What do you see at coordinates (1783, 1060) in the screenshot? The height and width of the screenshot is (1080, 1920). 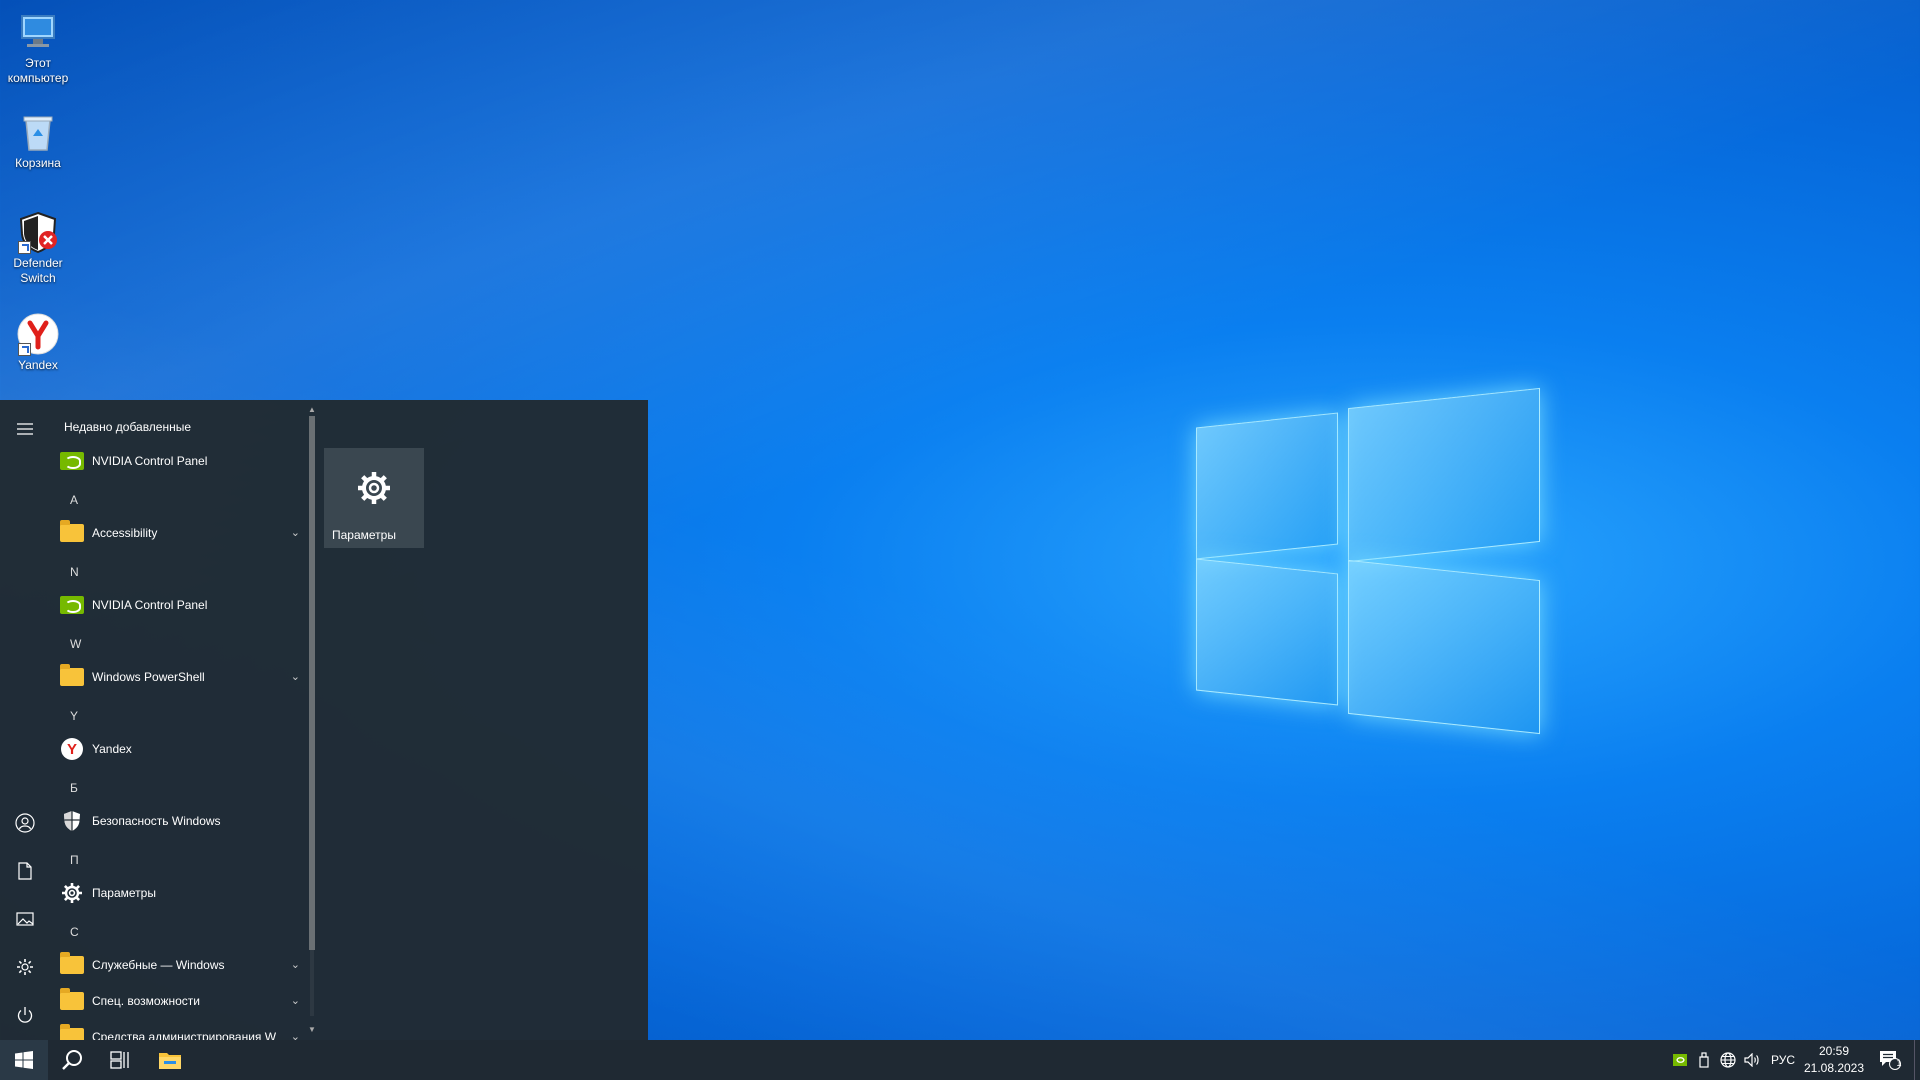 I see `language-indicator: РУС` at bounding box center [1783, 1060].